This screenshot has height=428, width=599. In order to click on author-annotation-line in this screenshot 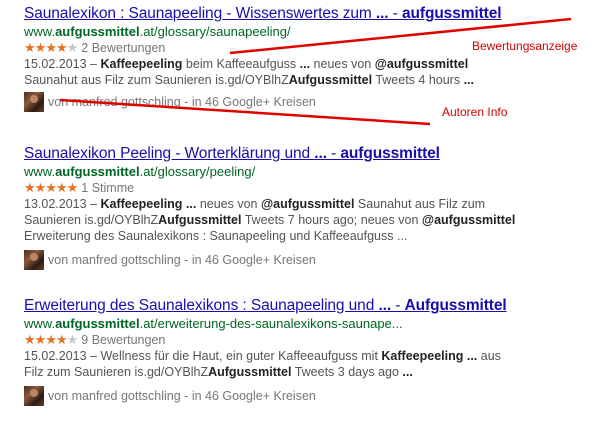, I will do `click(245, 112)`.